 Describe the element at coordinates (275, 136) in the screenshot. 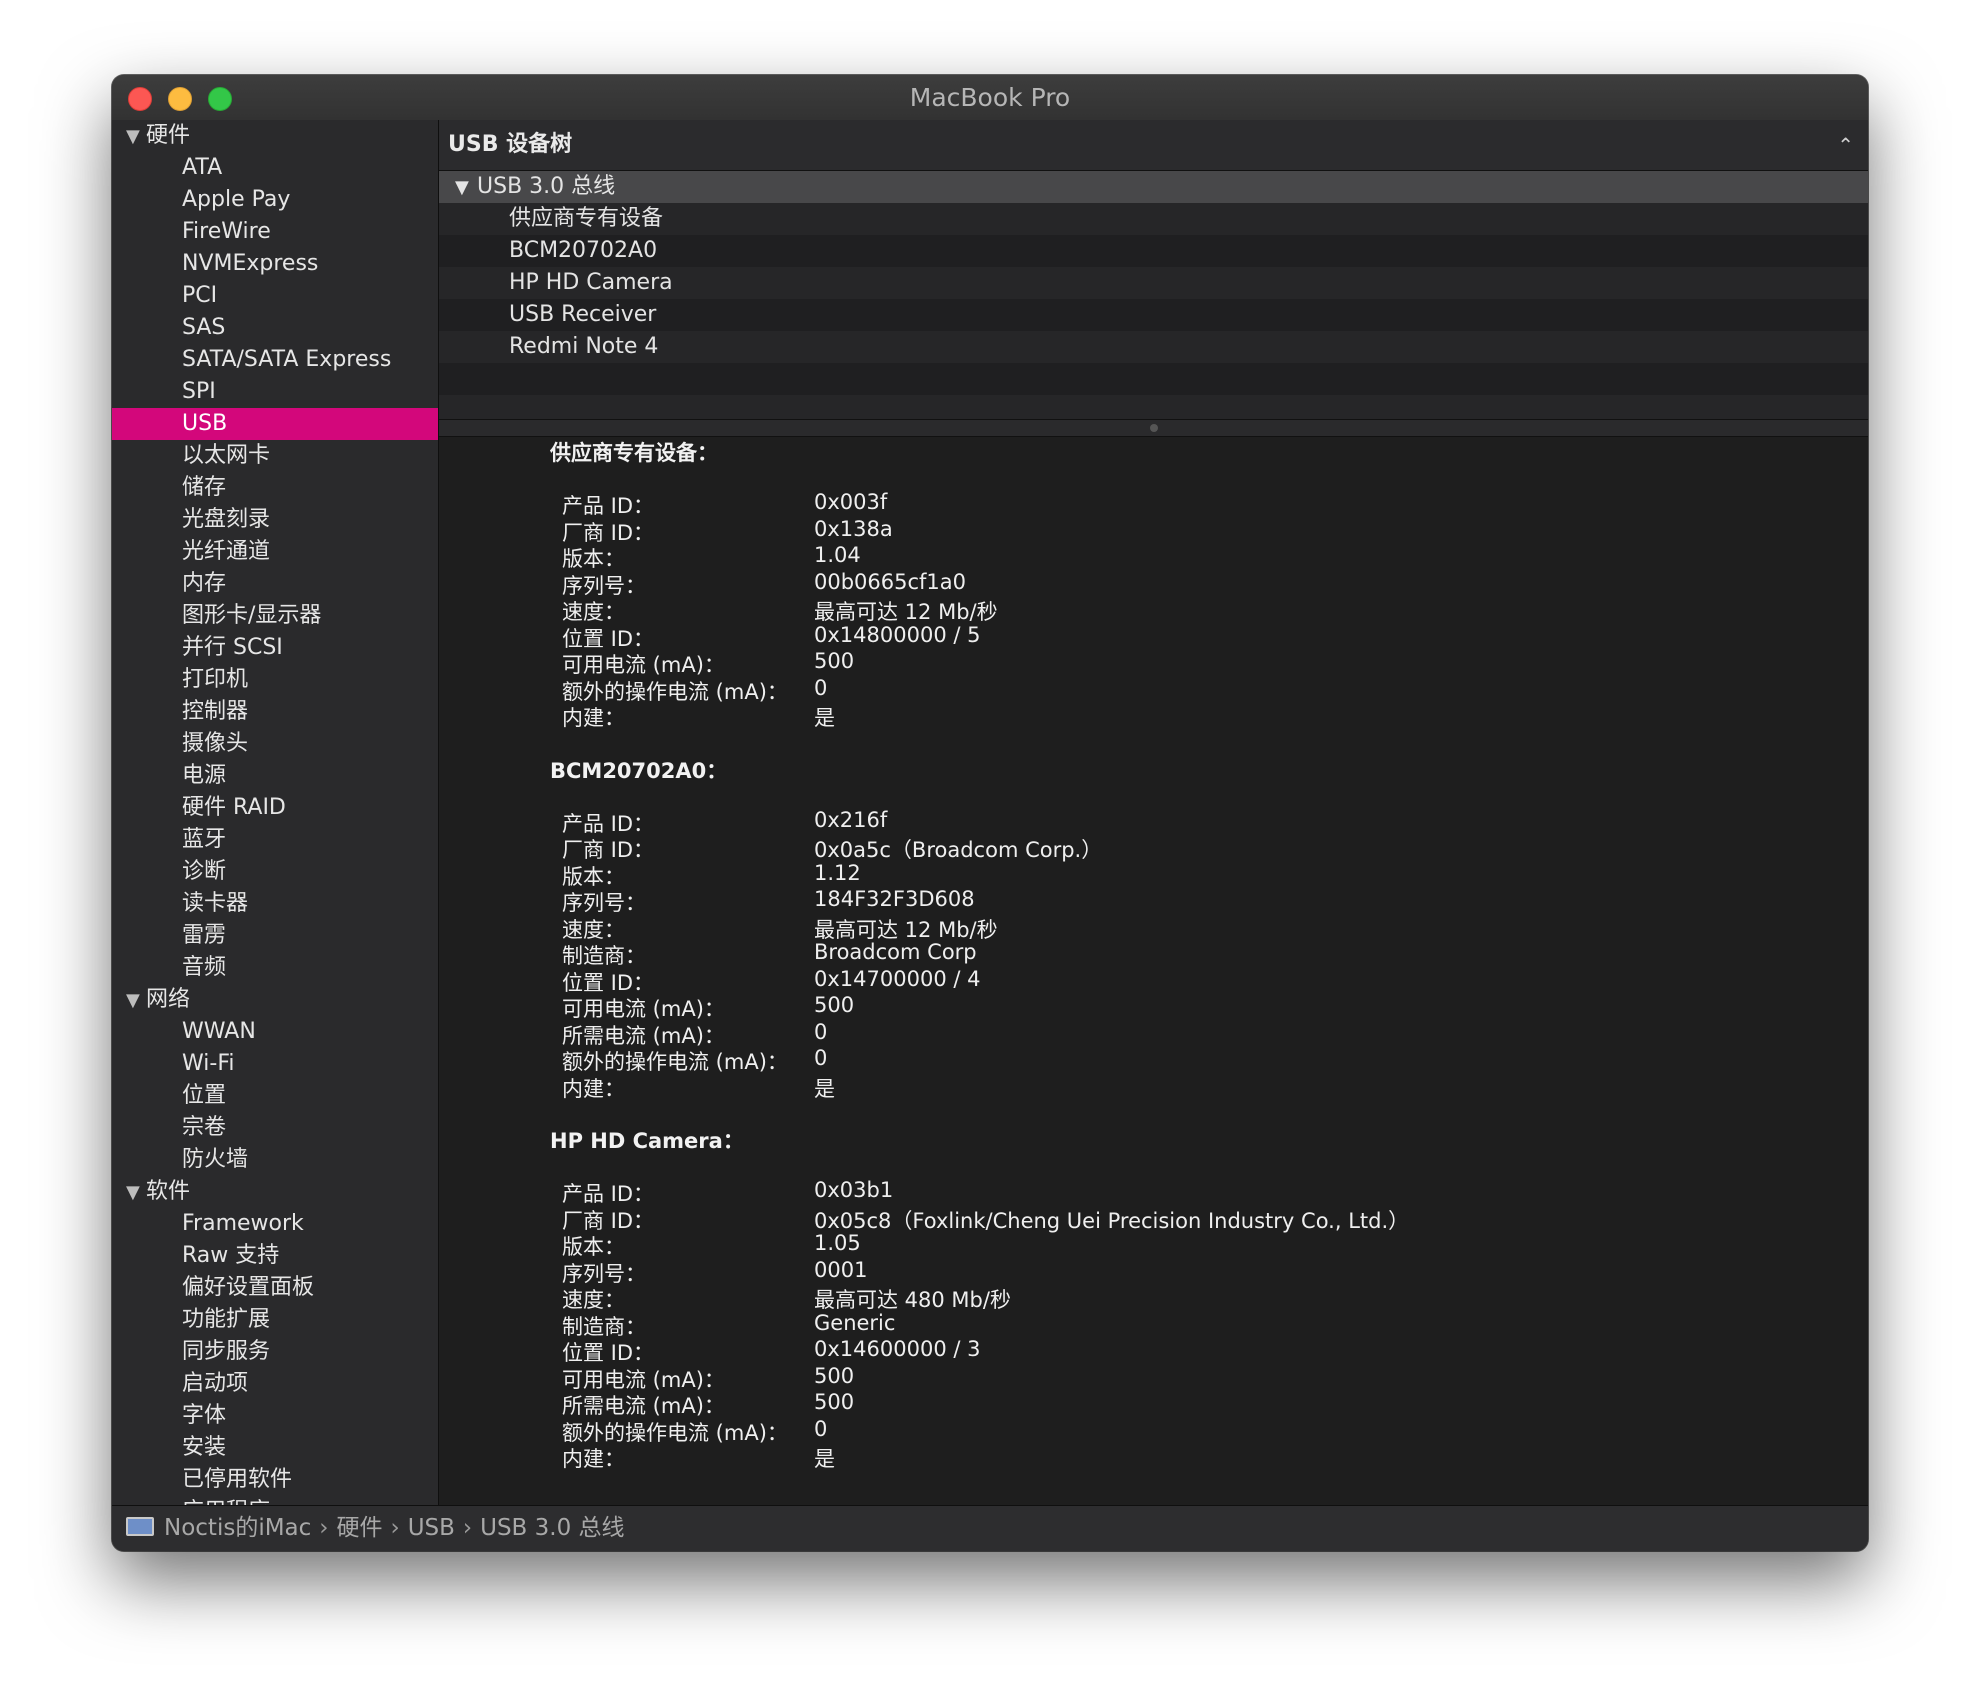

I see `sidebar-group: ▼ 硬件` at that location.